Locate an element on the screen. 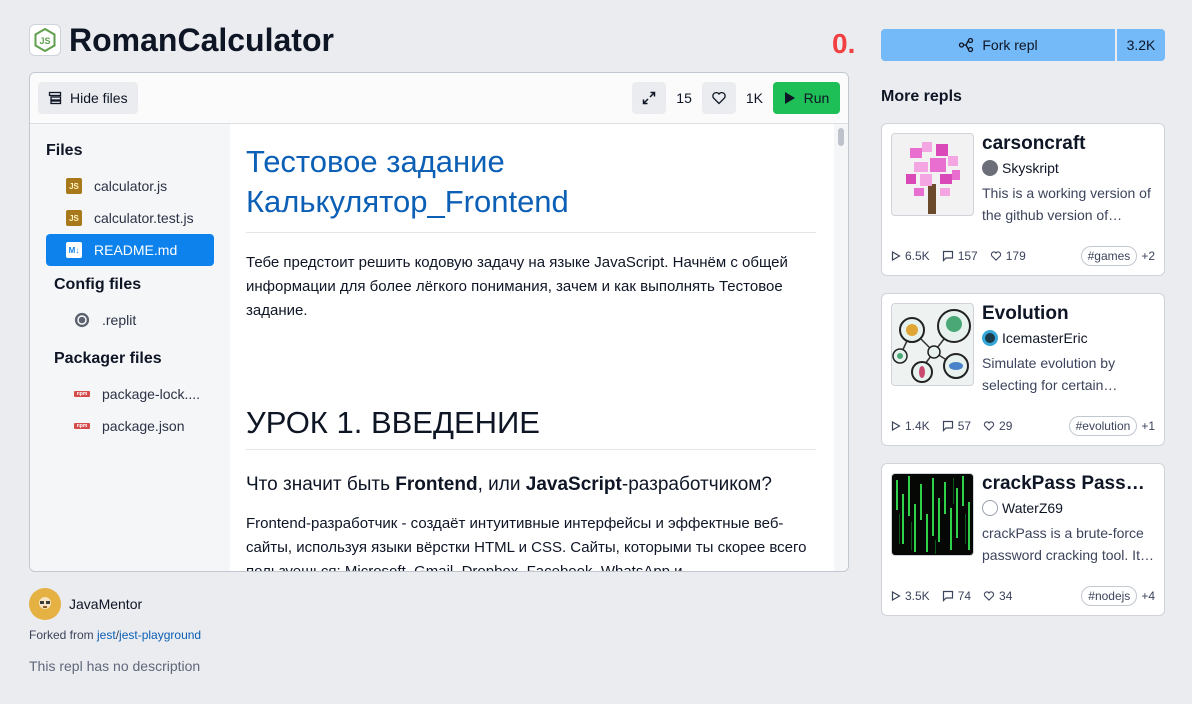 This screenshot has height=704, width=1192. avatar is located at coordinates (45, 604).